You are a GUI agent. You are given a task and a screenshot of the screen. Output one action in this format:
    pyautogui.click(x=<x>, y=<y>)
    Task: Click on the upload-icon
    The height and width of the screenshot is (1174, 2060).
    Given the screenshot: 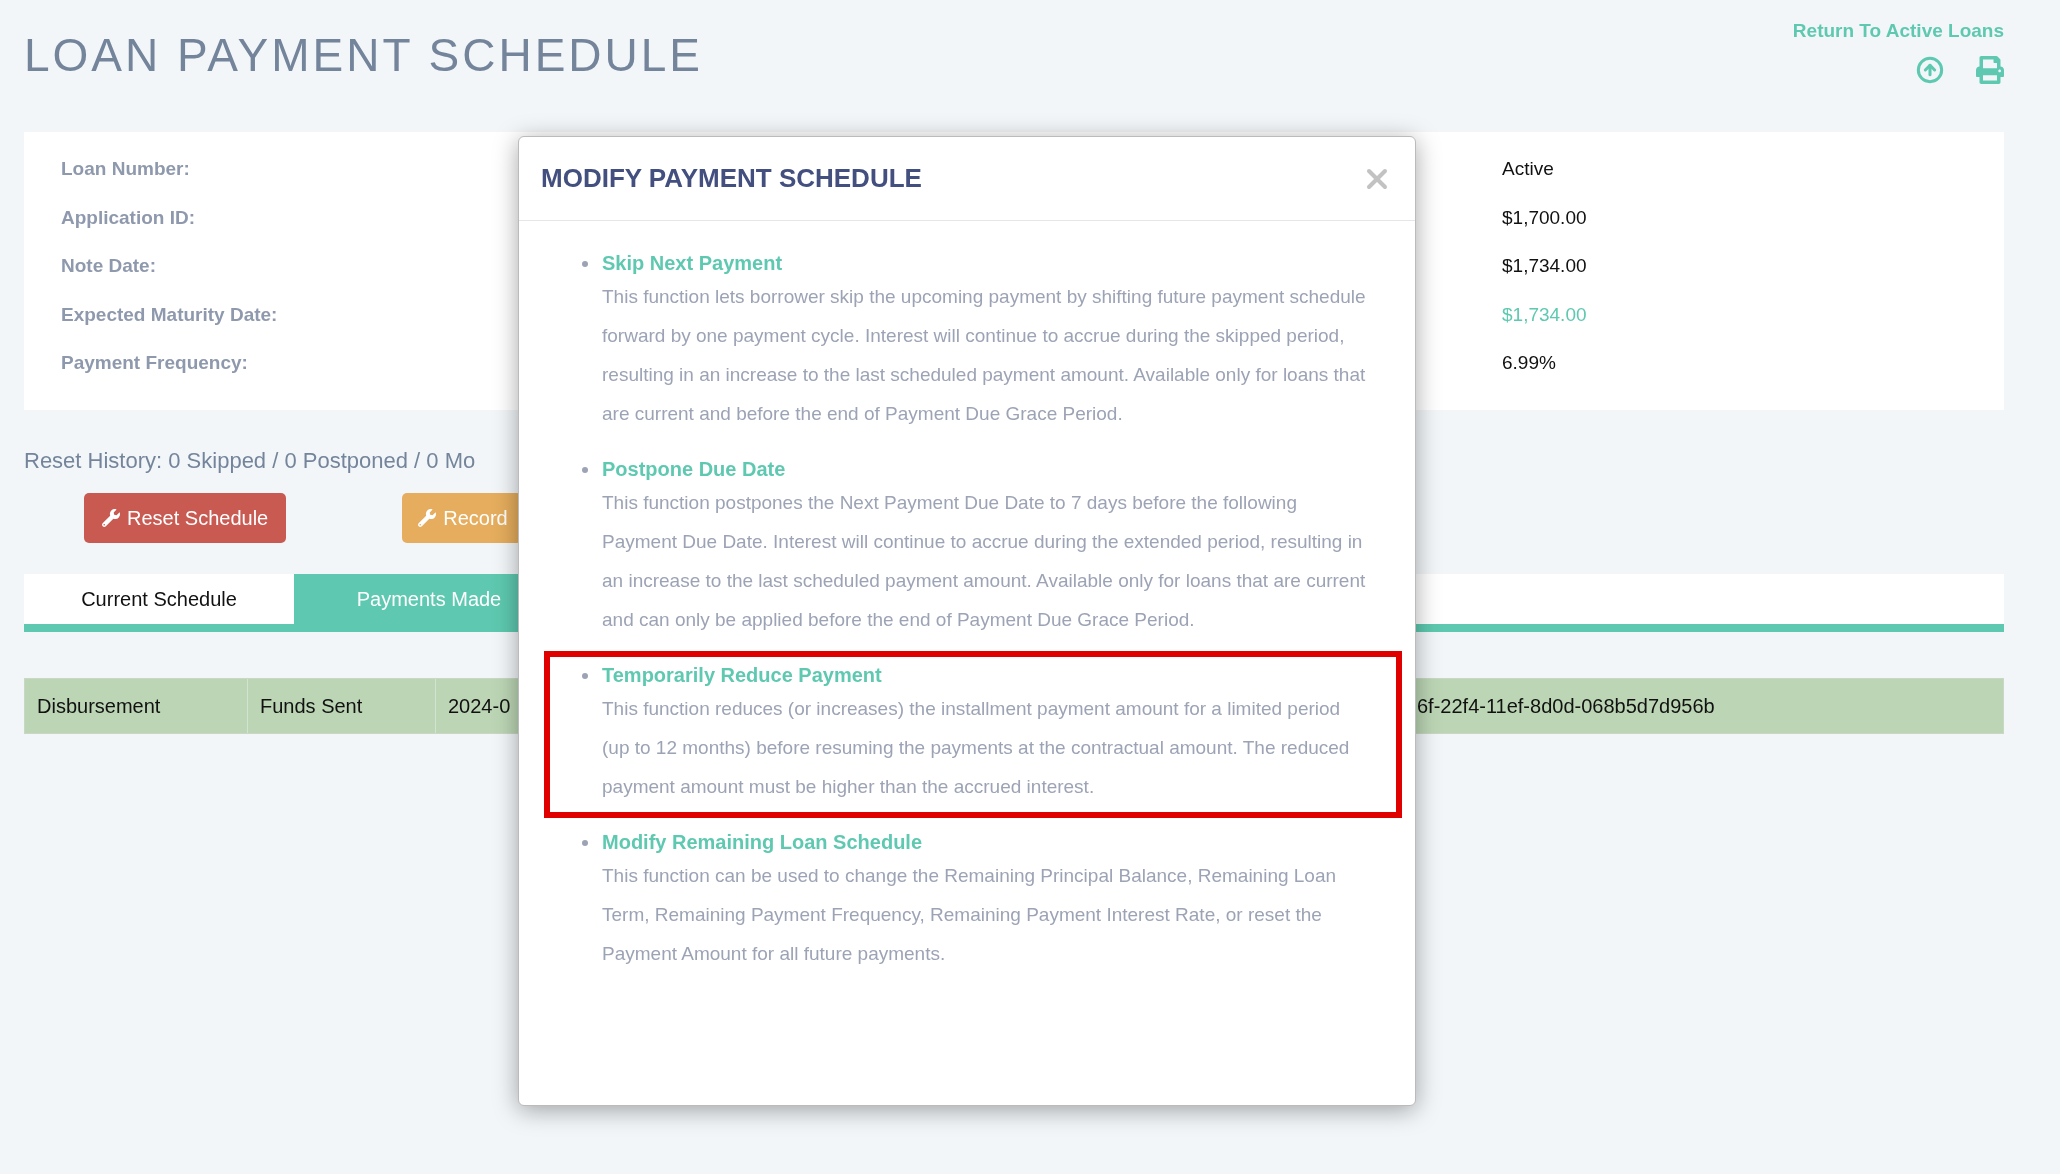 What is the action you would take?
    pyautogui.click(x=1930, y=70)
    